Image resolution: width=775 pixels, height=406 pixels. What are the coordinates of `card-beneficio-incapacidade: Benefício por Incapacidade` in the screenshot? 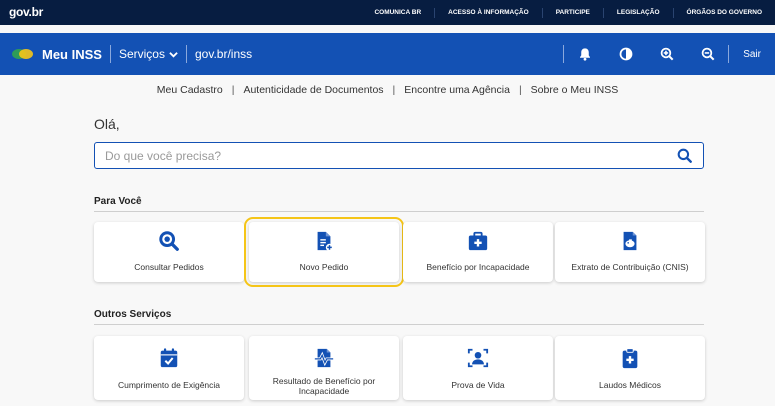 It's located at (478, 252).